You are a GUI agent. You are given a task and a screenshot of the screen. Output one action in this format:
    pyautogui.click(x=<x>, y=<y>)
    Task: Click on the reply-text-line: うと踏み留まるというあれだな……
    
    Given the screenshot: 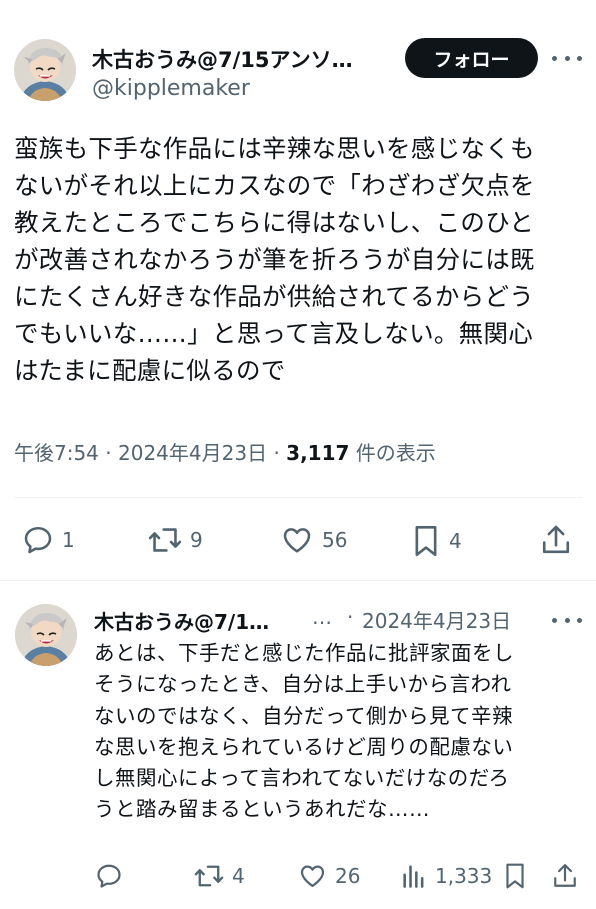 What is the action you would take?
    pyautogui.click(x=262, y=809)
    